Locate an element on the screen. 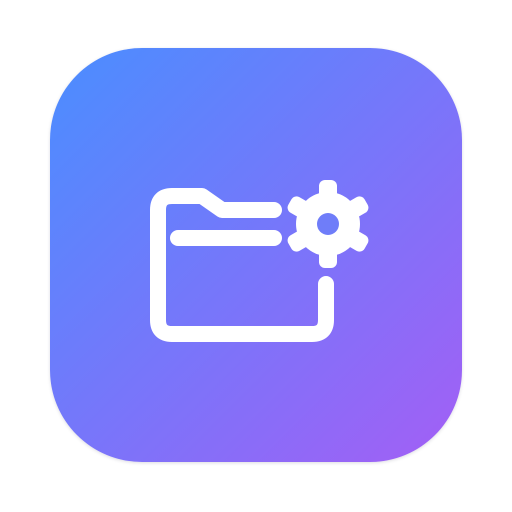 This screenshot has width=512, height=512. gear-icon is located at coordinates (328, 224).